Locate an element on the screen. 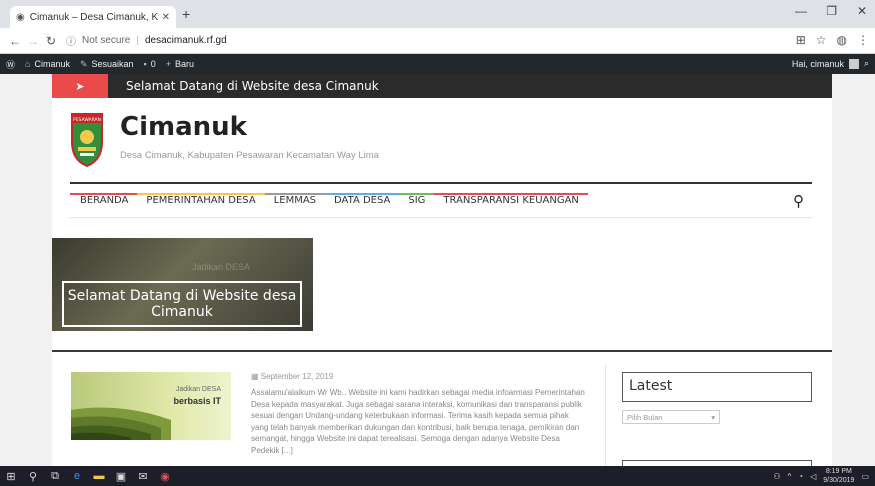 The height and width of the screenshot is (486, 875). nav-item-sig: SIG is located at coordinates (417, 199).